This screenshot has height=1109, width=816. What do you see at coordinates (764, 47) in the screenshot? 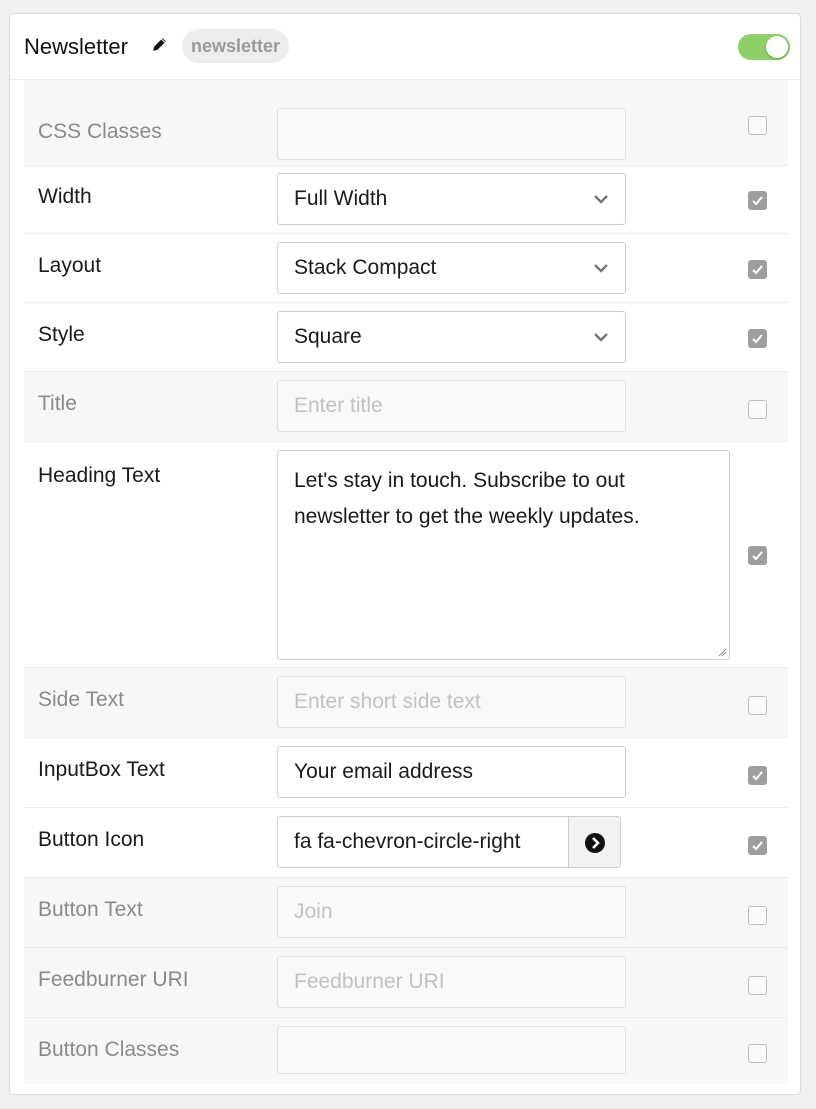
I see `enable-toggle` at bounding box center [764, 47].